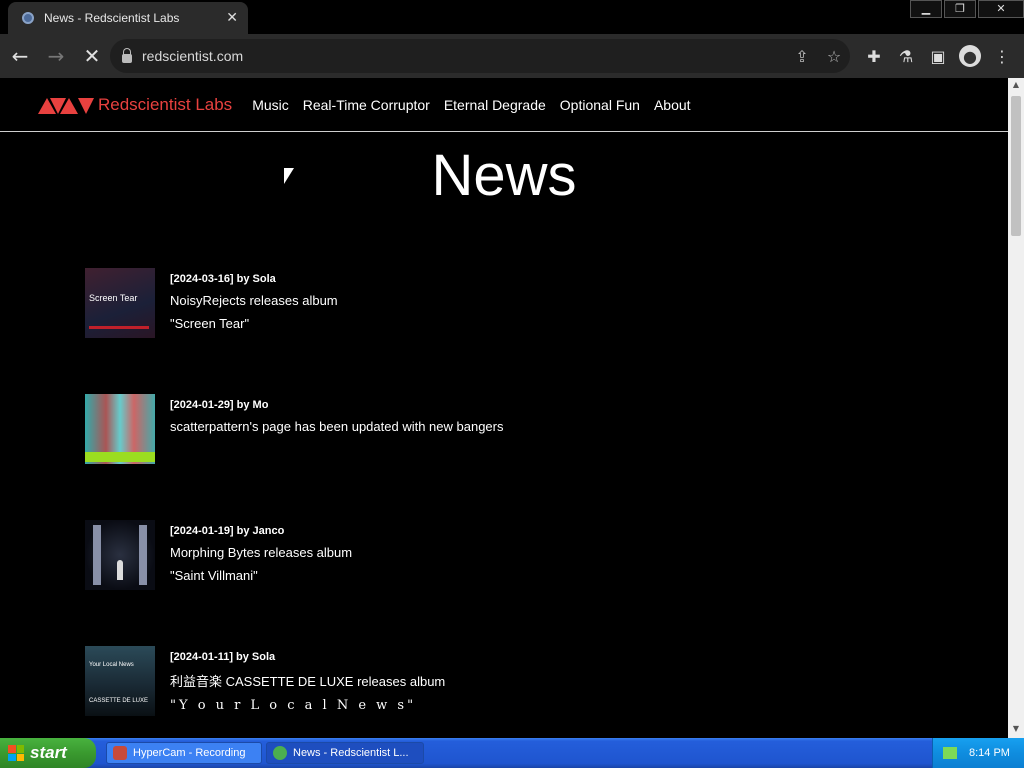 The image size is (1024, 768). What do you see at coordinates (189, 753) in the screenshot?
I see `taskbar-item-label: HyperCam - Recording` at bounding box center [189, 753].